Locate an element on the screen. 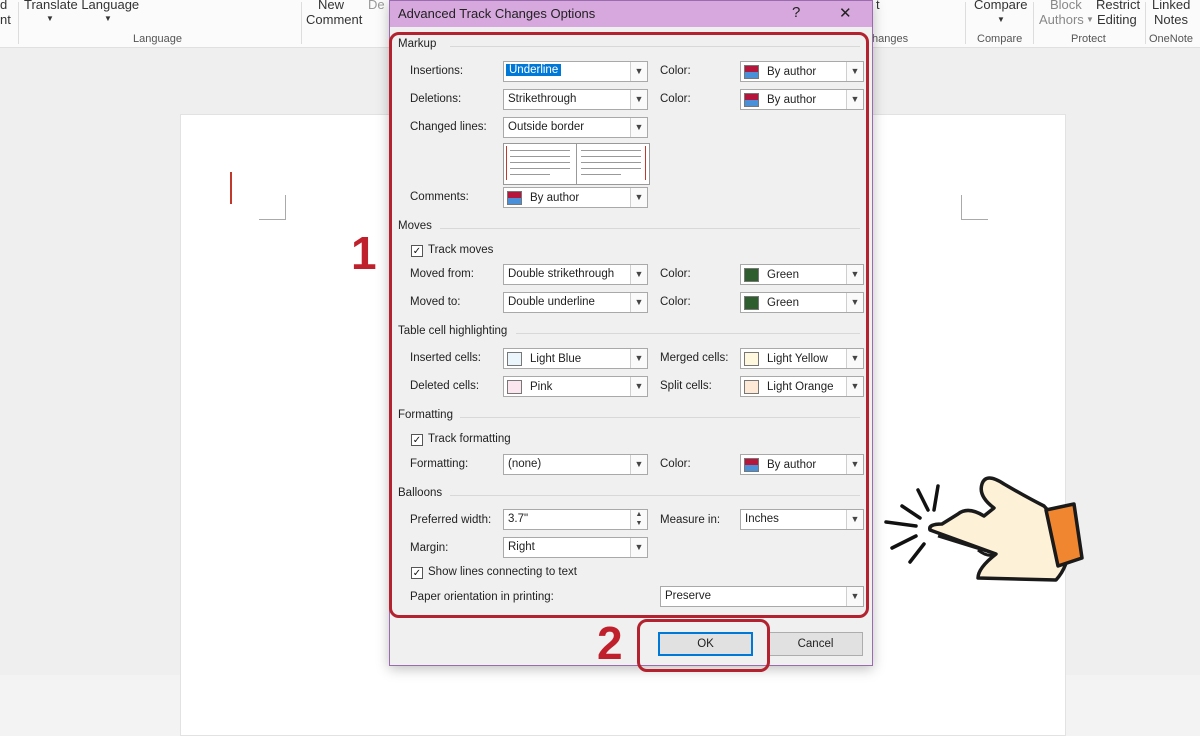 The width and height of the screenshot is (1200, 736). dialog-title: Advanced Track Changes Options is located at coordinates (497, 13).